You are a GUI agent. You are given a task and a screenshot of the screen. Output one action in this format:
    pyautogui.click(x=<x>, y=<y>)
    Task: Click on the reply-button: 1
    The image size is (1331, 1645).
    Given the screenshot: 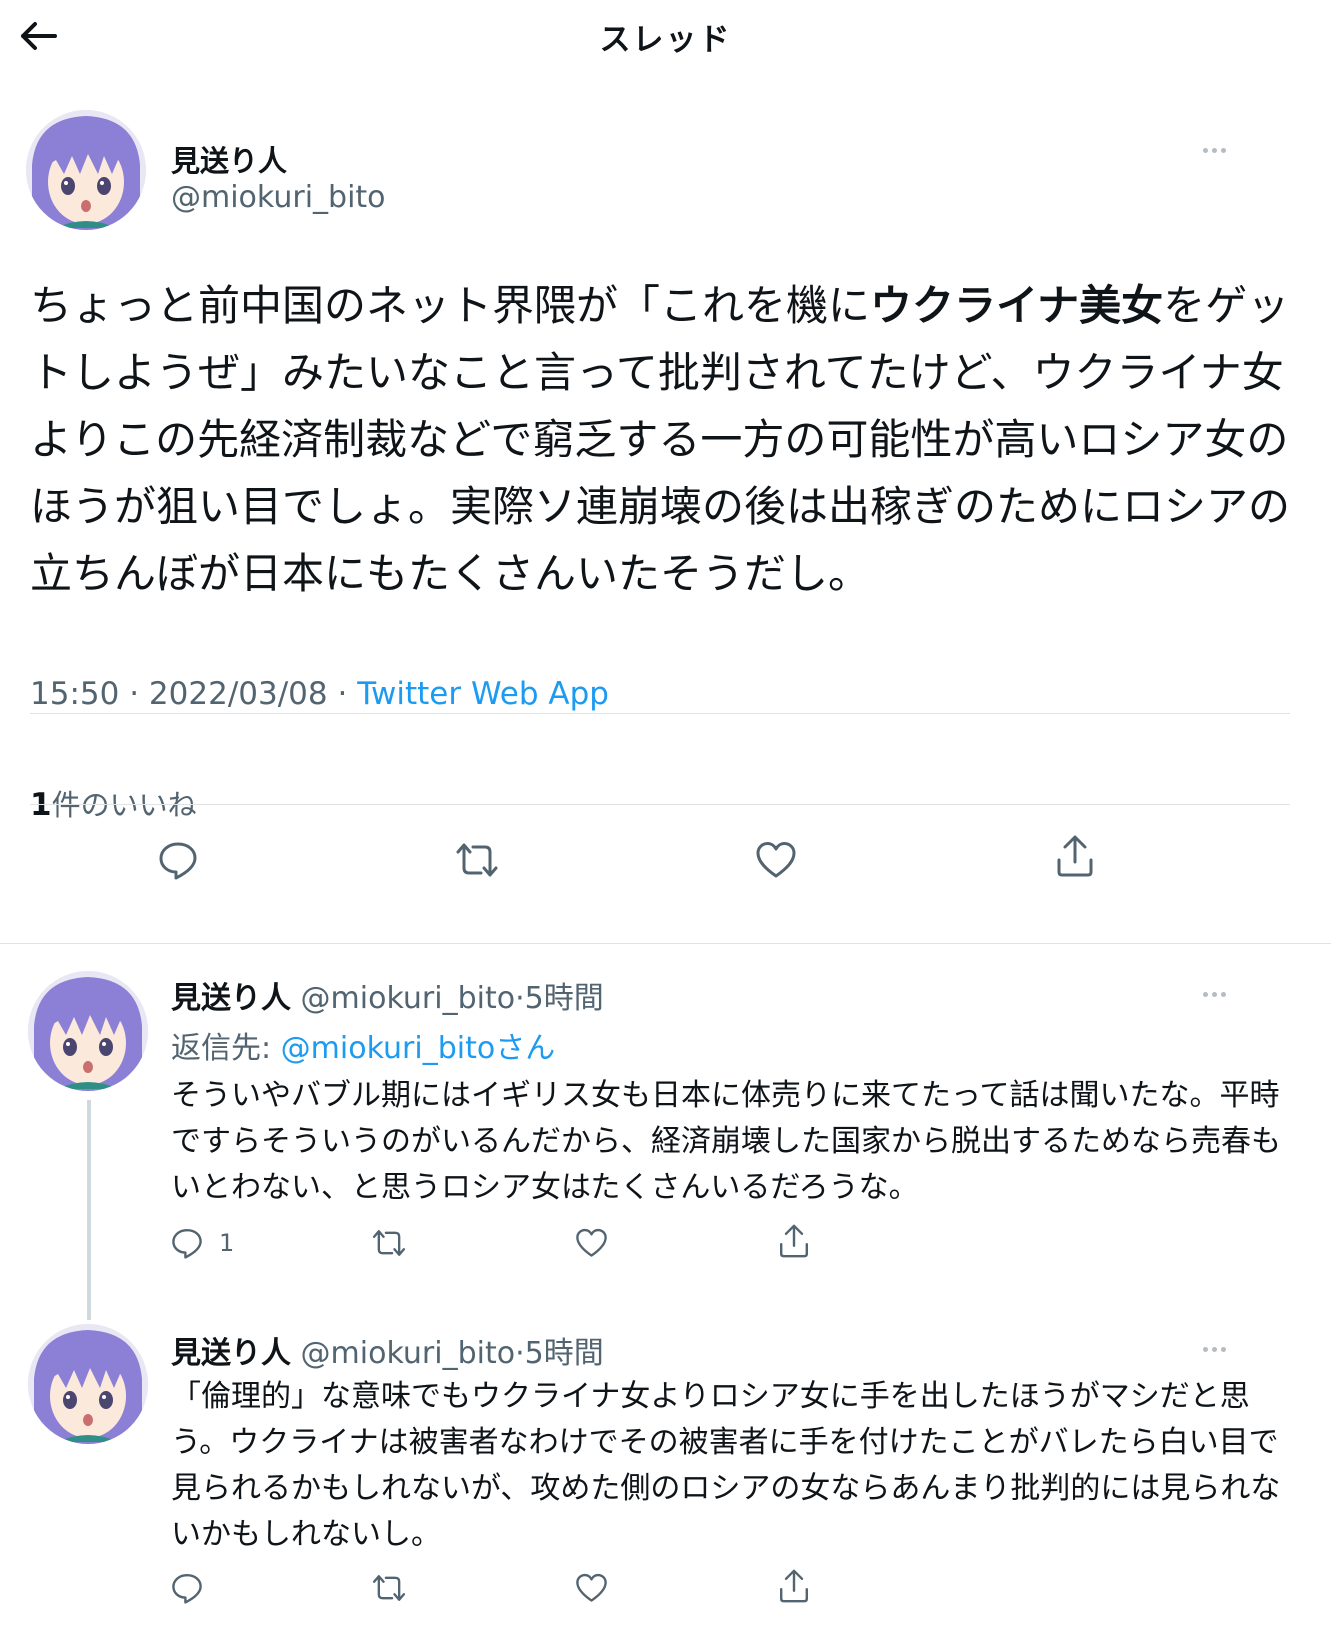 What is the action you would take?
    pyautogui.click(x=202, y=1243)
    